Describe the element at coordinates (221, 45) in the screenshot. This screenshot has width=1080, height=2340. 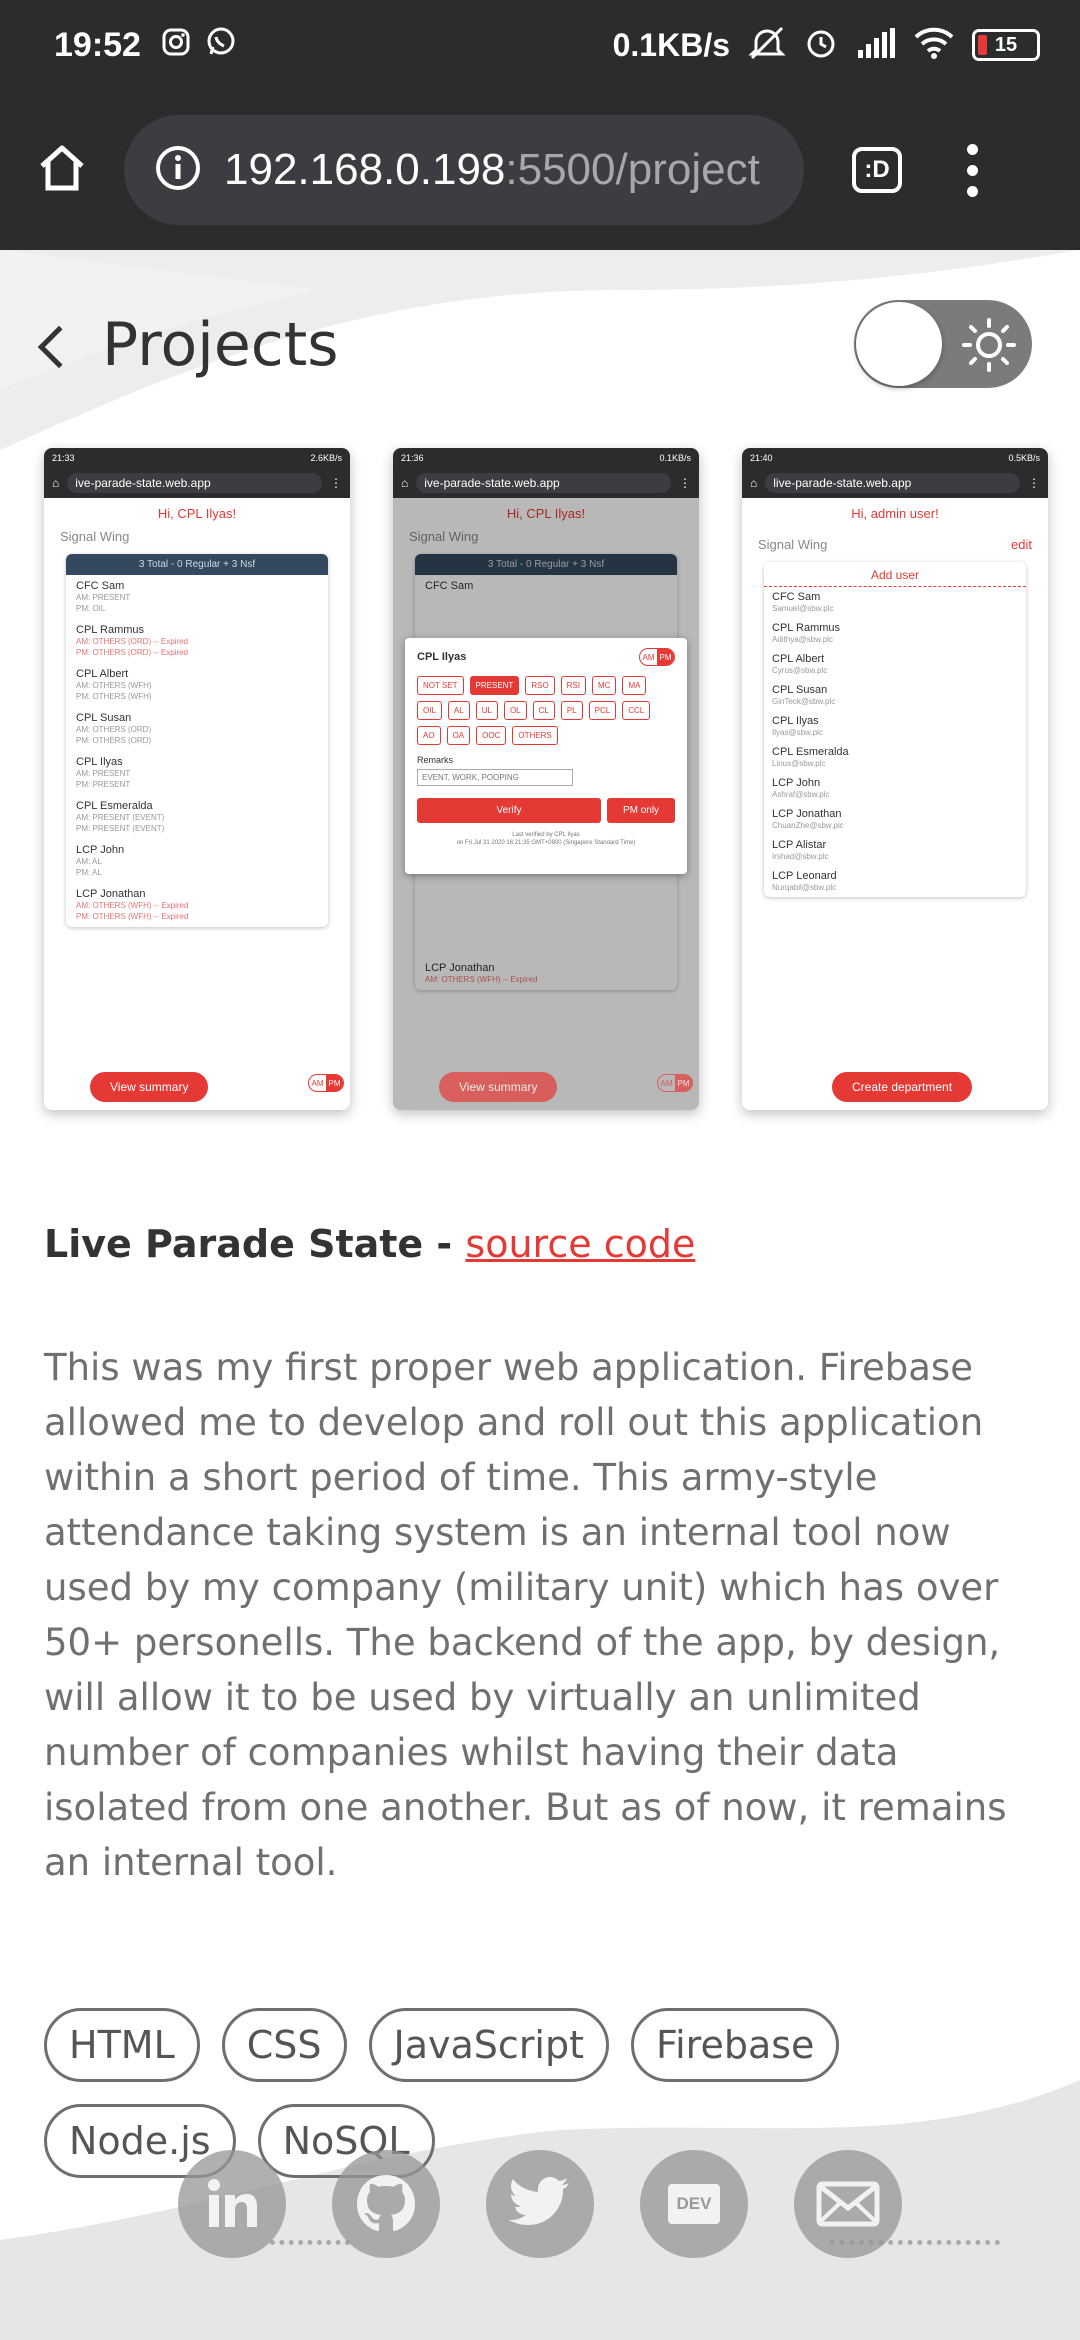
I see `whatsapp-icon` at that location.